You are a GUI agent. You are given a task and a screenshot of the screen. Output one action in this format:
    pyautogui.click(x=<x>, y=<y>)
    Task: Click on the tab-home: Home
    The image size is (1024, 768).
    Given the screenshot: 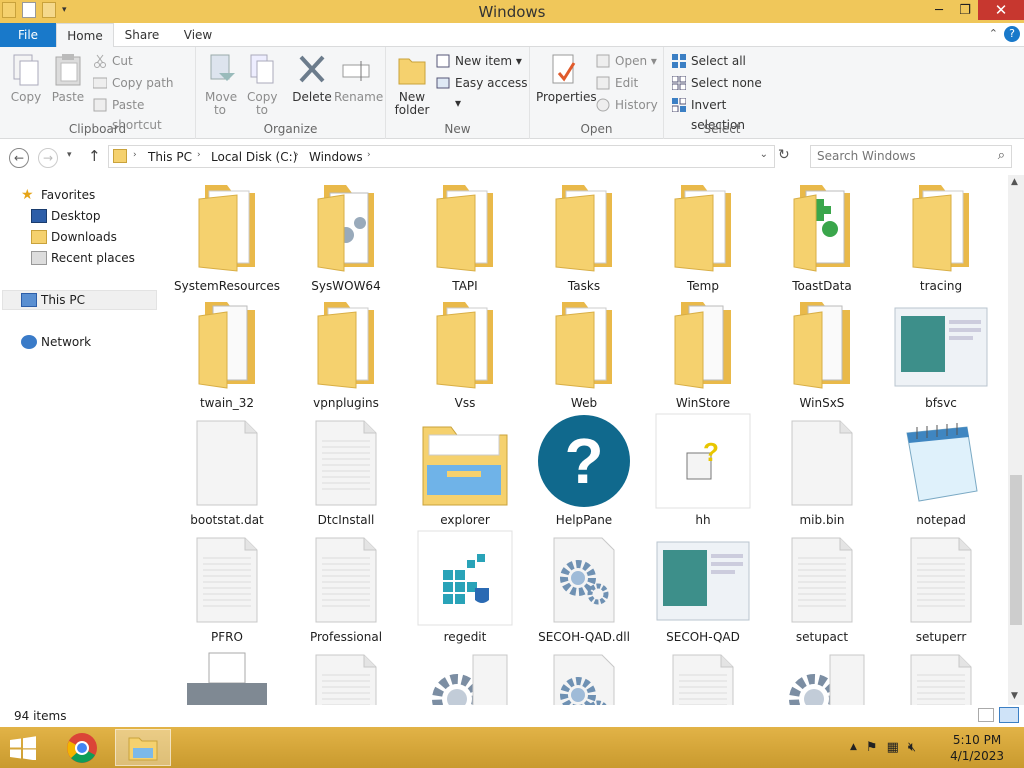 What is the action you would take?
    pyautogui.click(x=85, y=35)
    